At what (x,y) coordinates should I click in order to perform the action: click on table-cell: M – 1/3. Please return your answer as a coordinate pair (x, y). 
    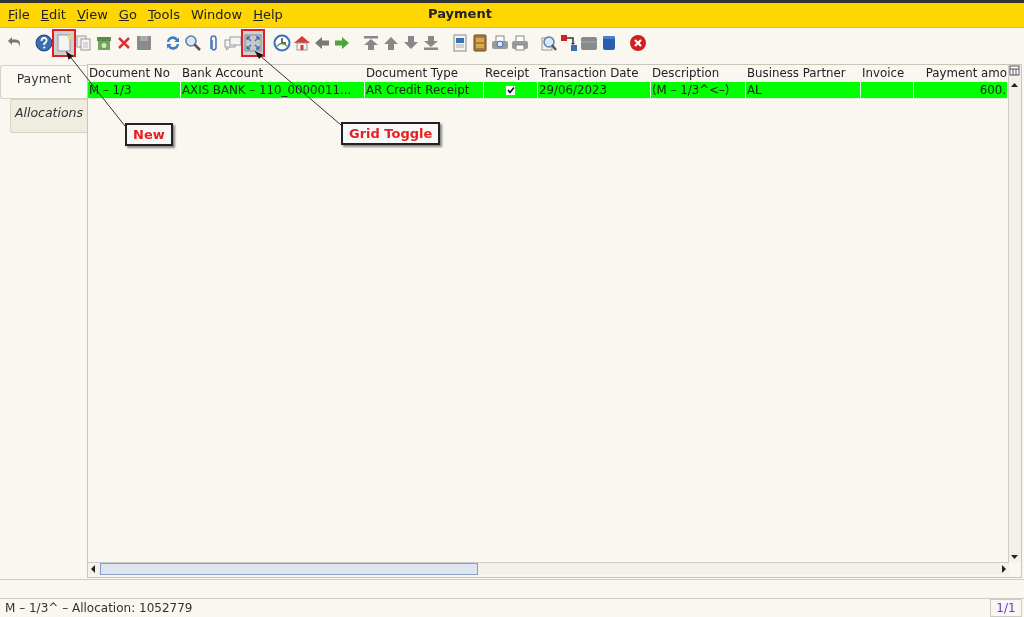
    Looking at the image, I should click on (134, 90).